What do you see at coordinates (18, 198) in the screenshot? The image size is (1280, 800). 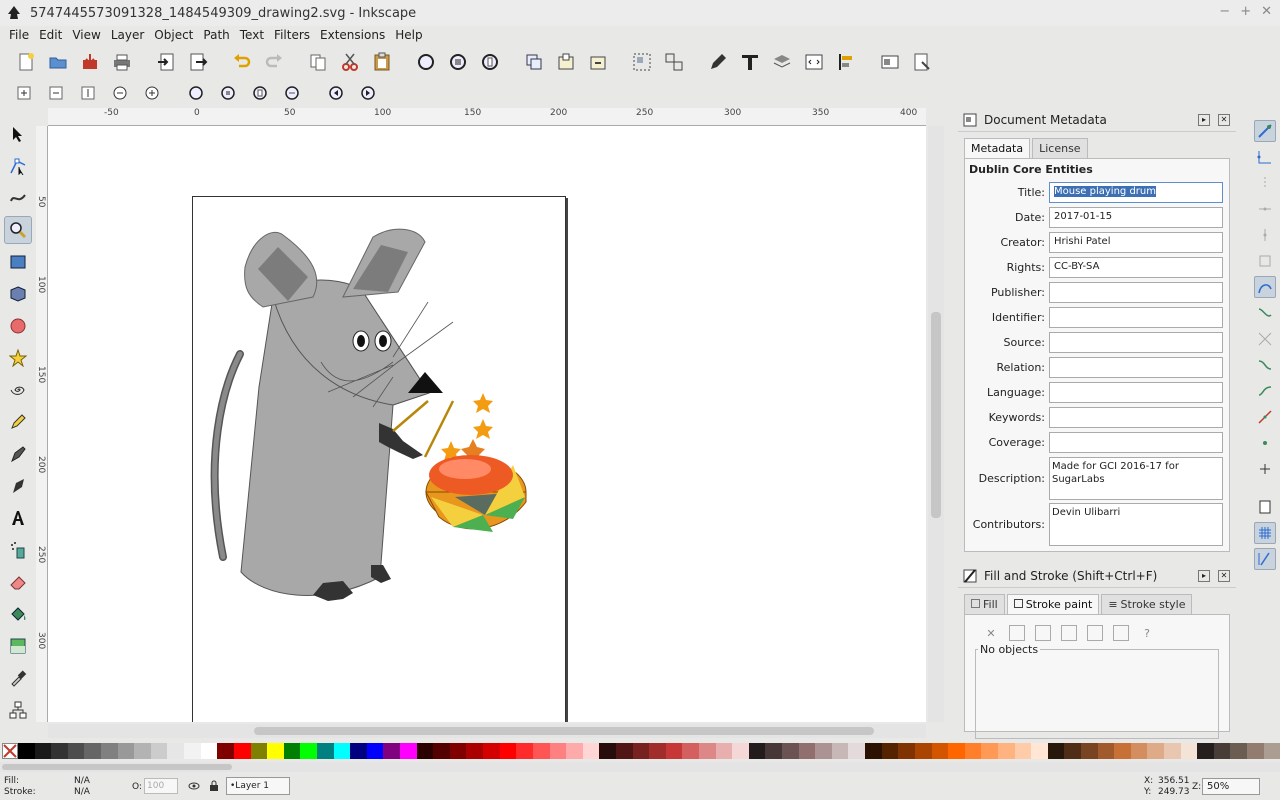 I see `tweak-tool` at bounding box center [18, 198].